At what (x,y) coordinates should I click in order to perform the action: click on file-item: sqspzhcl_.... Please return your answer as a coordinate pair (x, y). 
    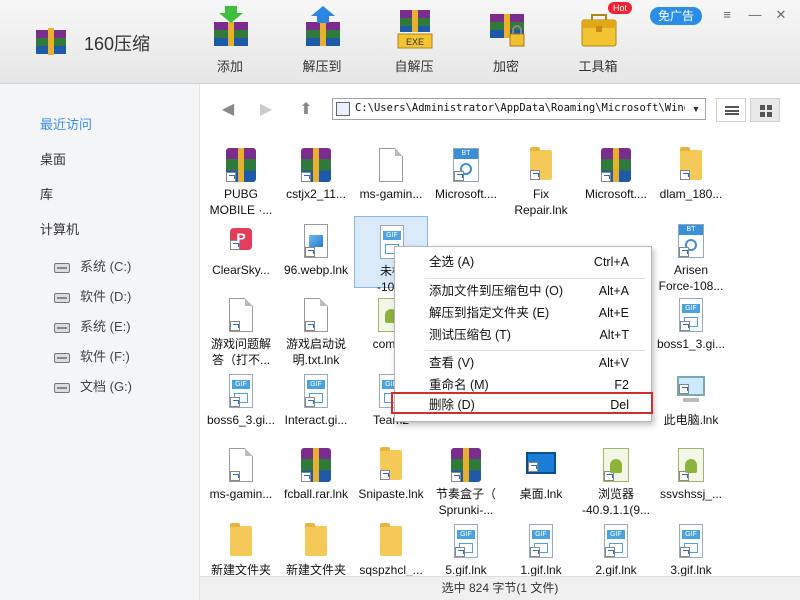
    Looking at the image, I should click on (391, 546).